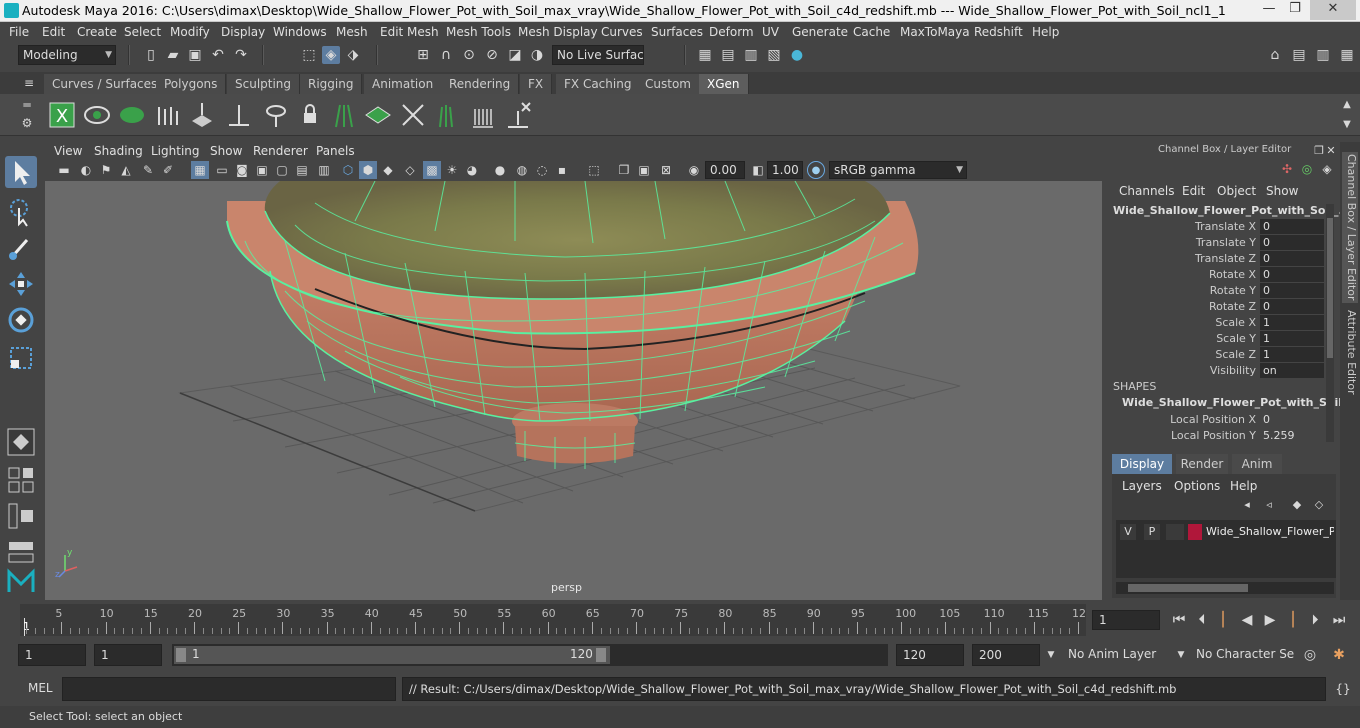 The height and width of the screenshot is (728, 1360). Describe the element at coordinates (1347, 125) in the screenshot. I see `shelf-scroll-down-icon: ▼` at that location.